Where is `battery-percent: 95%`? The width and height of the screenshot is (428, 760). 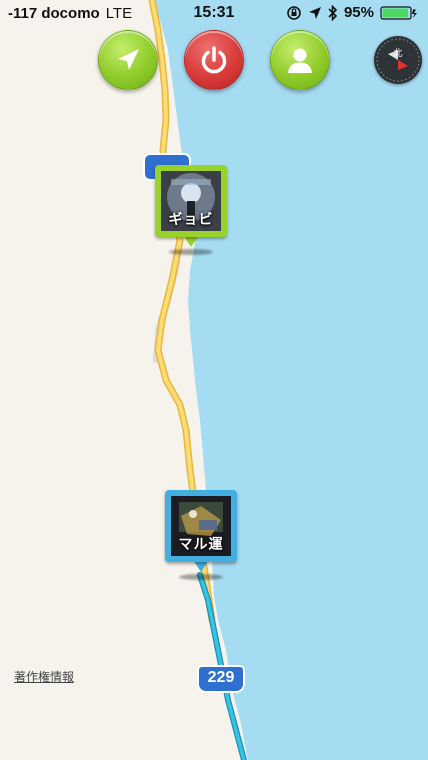 battery-percent: 95% is located at coordinates (358, 12).